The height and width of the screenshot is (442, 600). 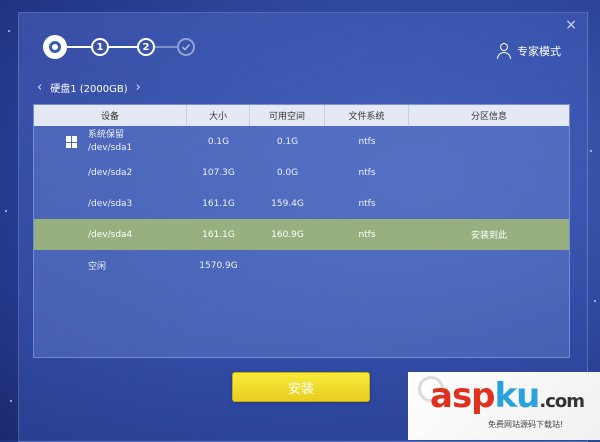 I want to click on watermark-logo: aspku.com 免费网站源码下载站!, so click(x=504, y=406).